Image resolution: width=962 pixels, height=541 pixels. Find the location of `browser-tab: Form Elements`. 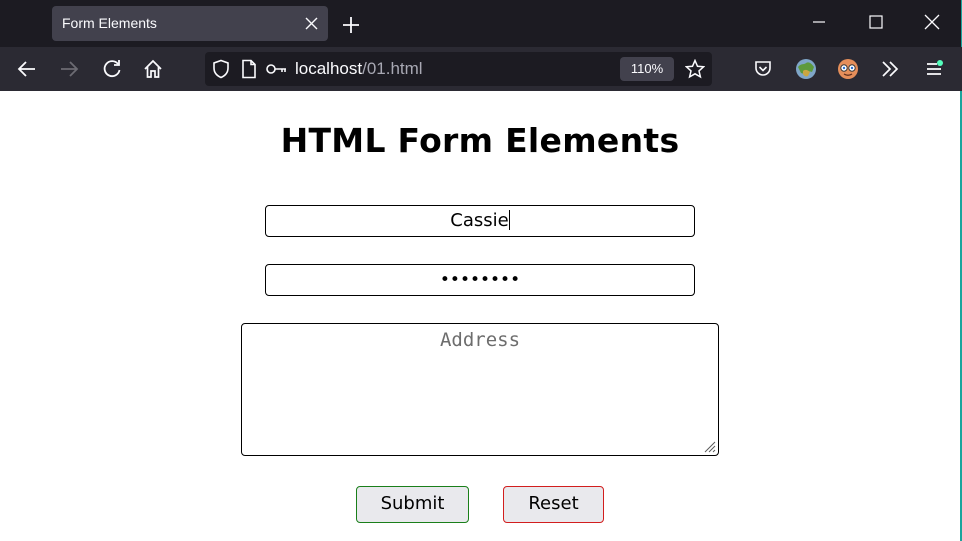

browser-tab: Form Elements is located at coordinates (190, 23).